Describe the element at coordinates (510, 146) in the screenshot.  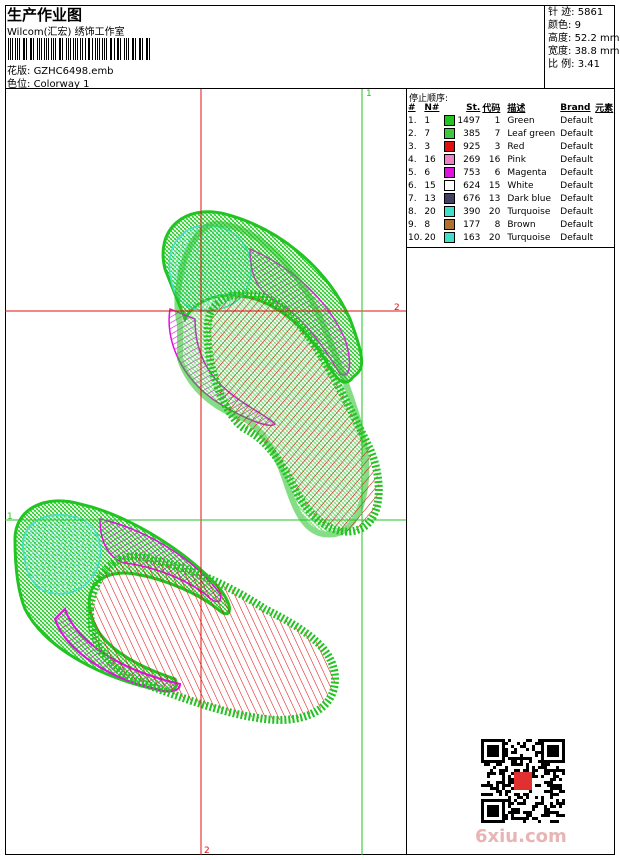
I see `table-row: 3. 3 925 3 Red Default` at that location.